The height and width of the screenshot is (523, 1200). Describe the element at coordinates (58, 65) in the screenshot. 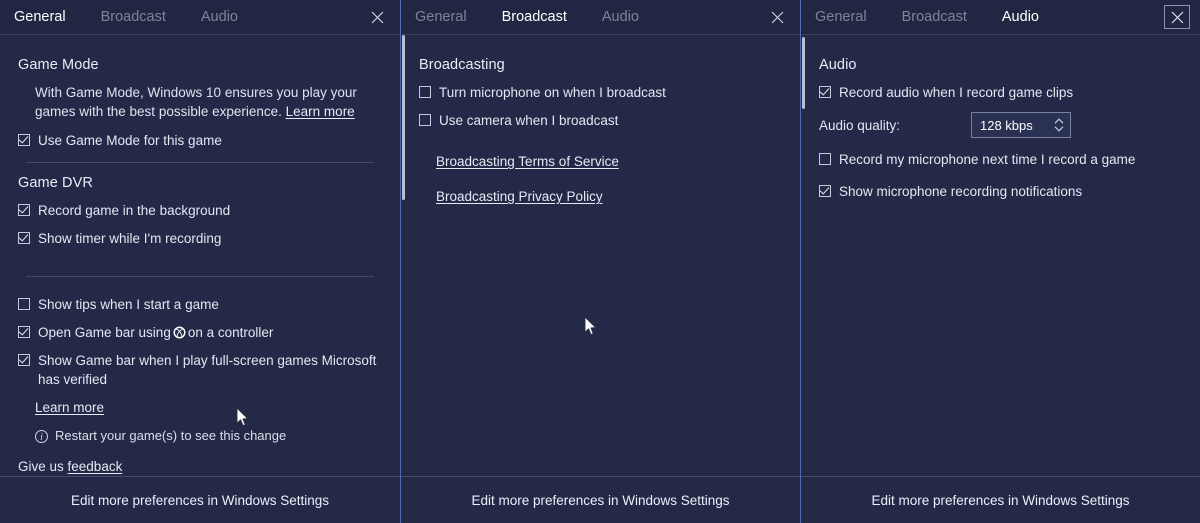

I see `game-mode-heading: Game Mode` at that location.